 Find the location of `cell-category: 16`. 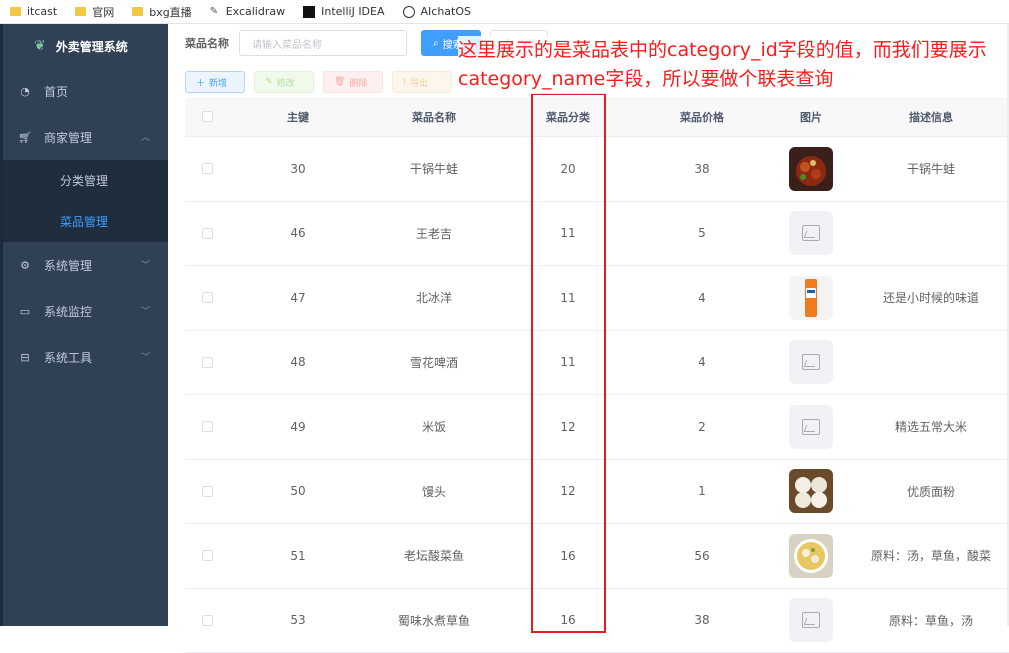

cell-category: 16 is located at coordinates (568, 620).